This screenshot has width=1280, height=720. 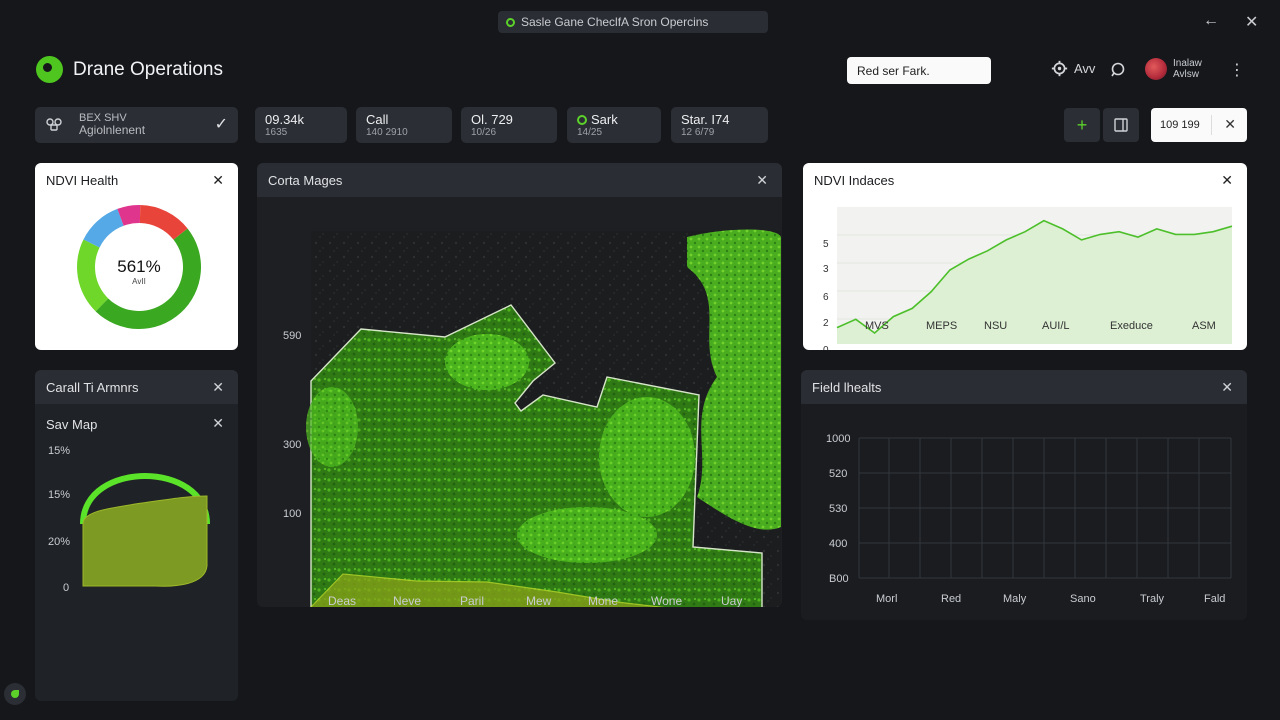 What do you see at coordinates (49, 69) in the screenshot?
I see `drone-logo-icon` at bounding box center [49, 69].